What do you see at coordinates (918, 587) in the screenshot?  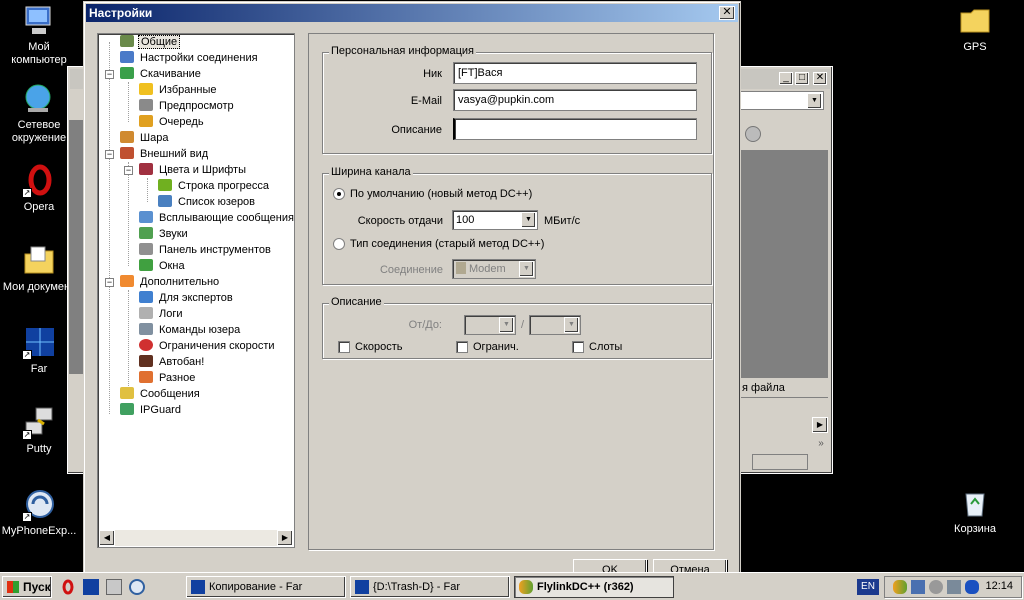 I see `network-tray-icon` at bounding box center [918, 587].